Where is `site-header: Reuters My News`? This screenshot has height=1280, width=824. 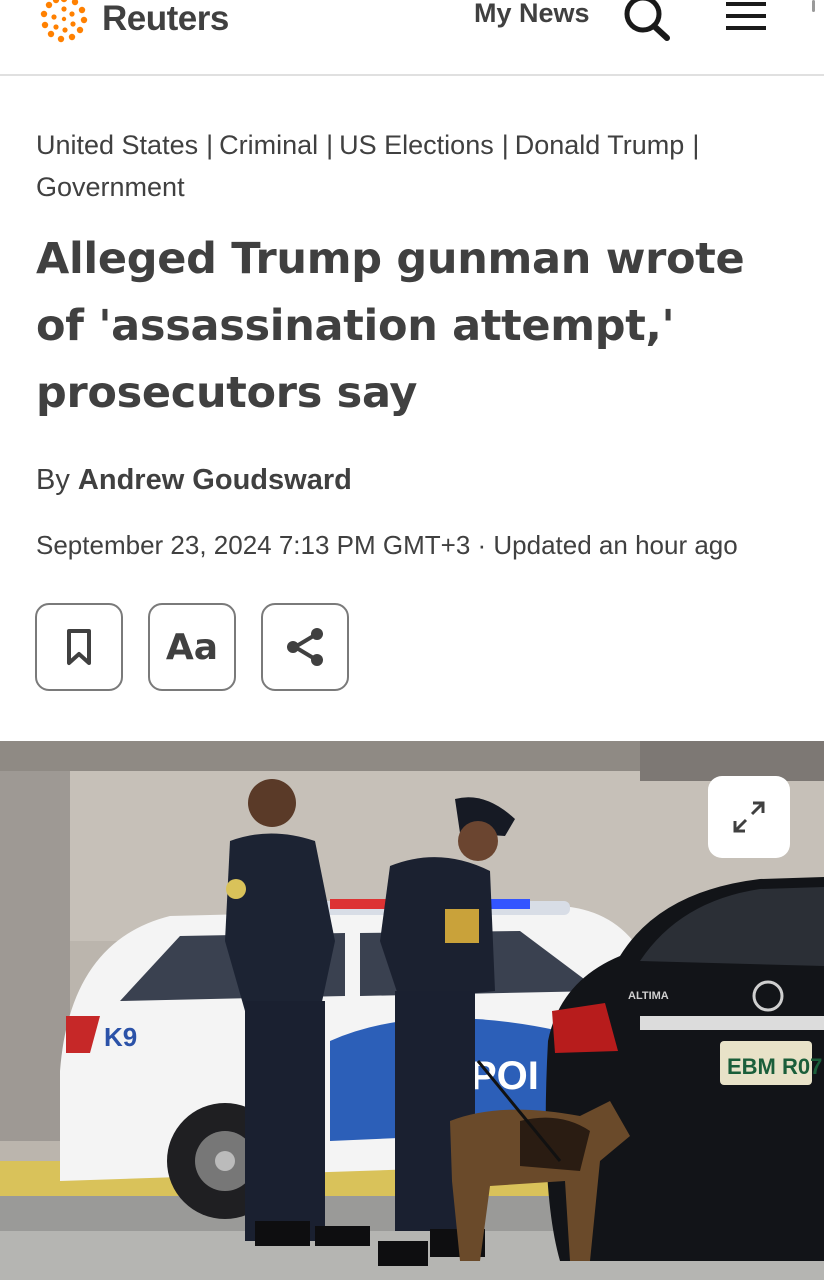 site-header: Reuters My News is located at coordinates (412, 38).